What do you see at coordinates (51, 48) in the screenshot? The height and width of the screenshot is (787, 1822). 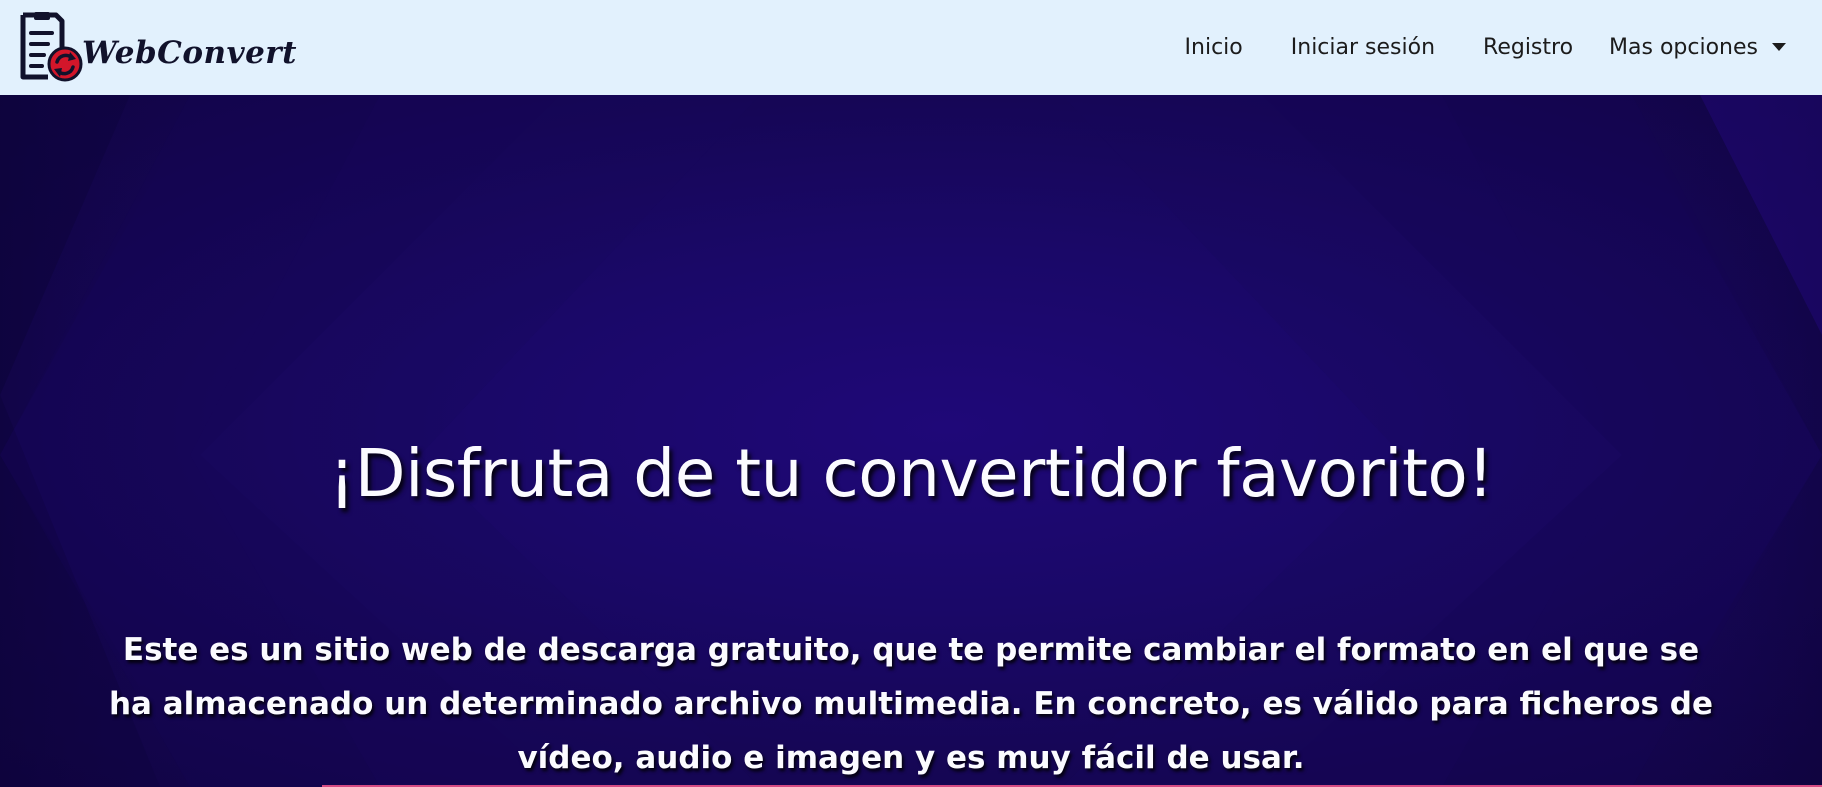 I see `document-sync-icon` at bounding box center [51, 48].